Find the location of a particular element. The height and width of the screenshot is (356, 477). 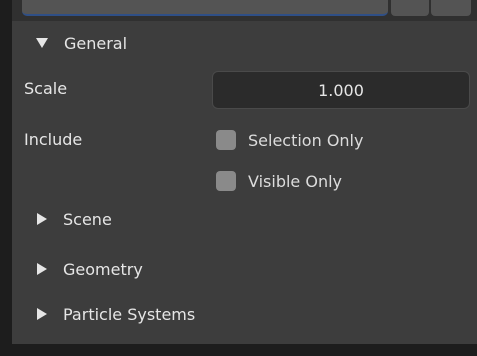

particle-systems-subpanel-header: Particle Systems is located at coordinates (116, 314).